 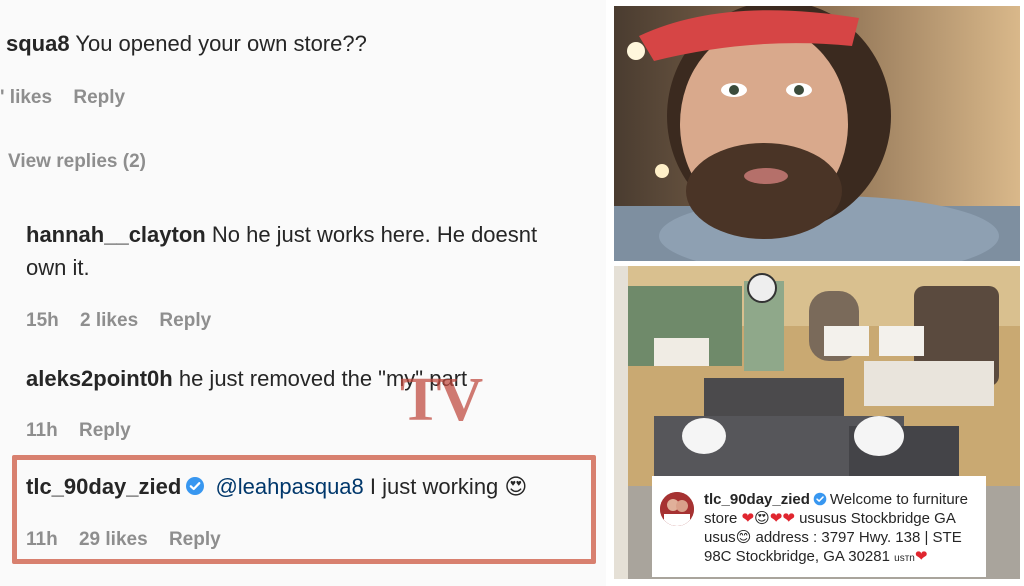 I want to click on comment-text: You opened your own store??, so click(x=221, y=43).